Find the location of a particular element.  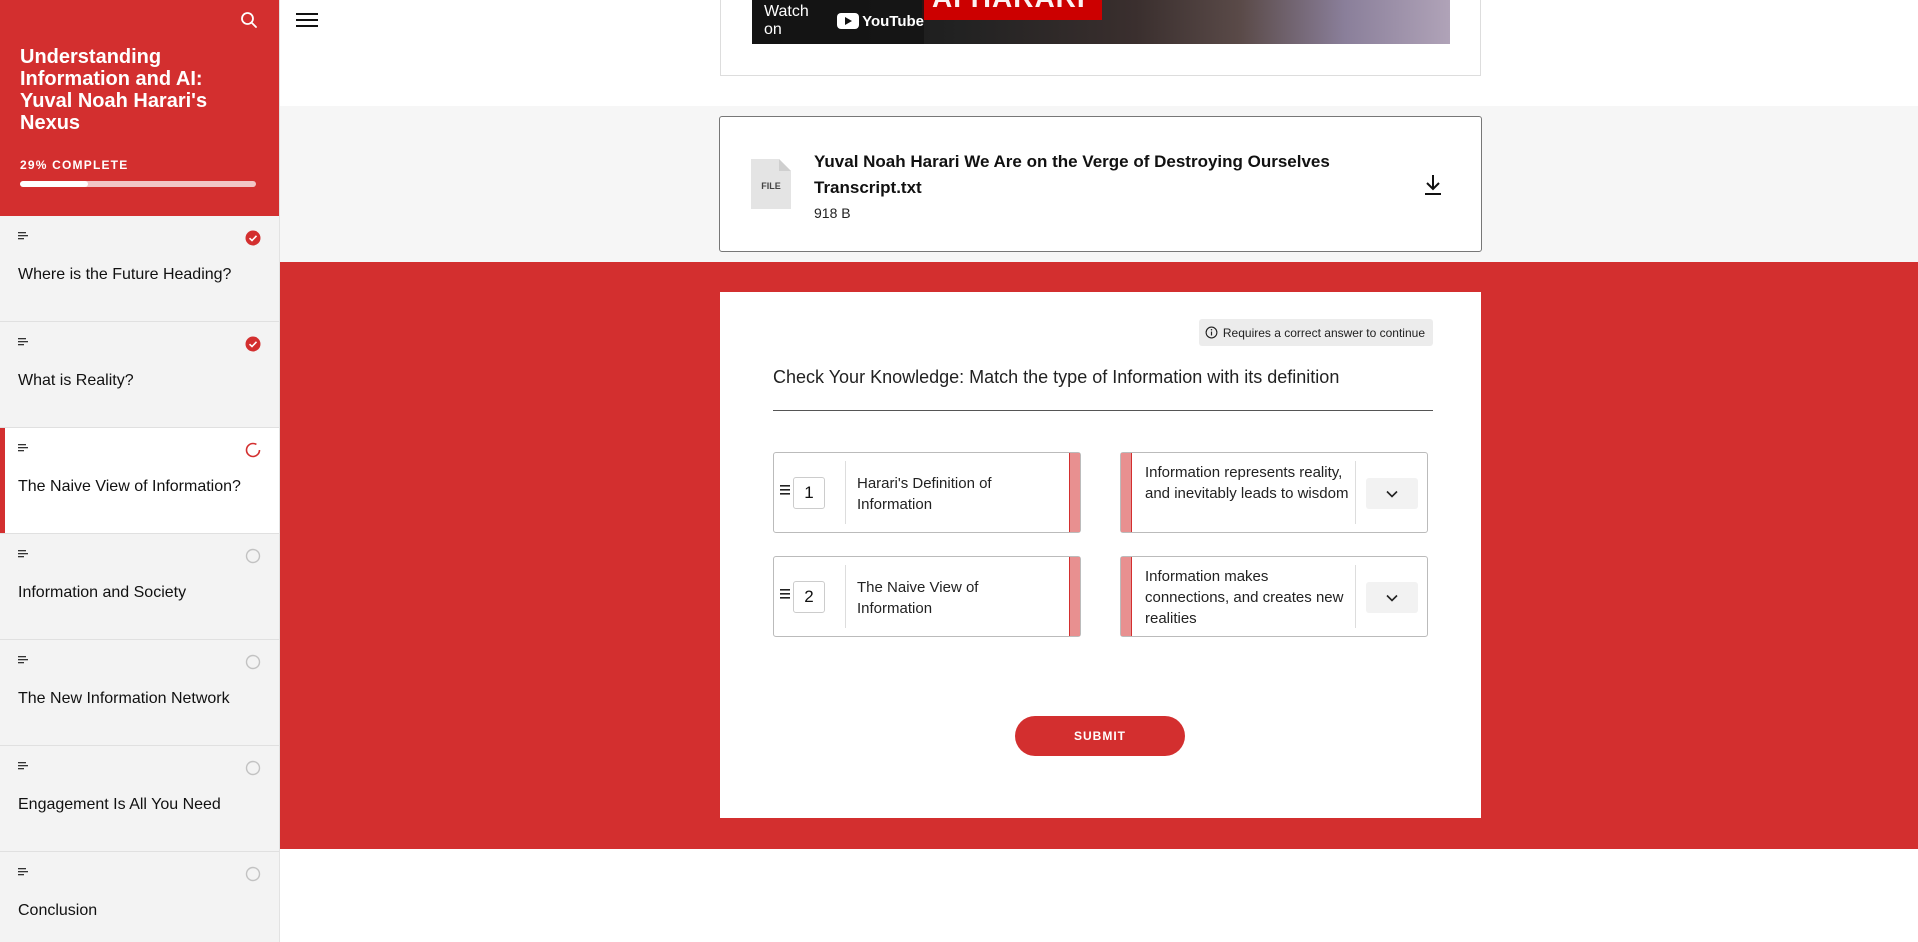

sidebar-lesson-item: Engagement Is All You Need is located at coordinates (139, 799).